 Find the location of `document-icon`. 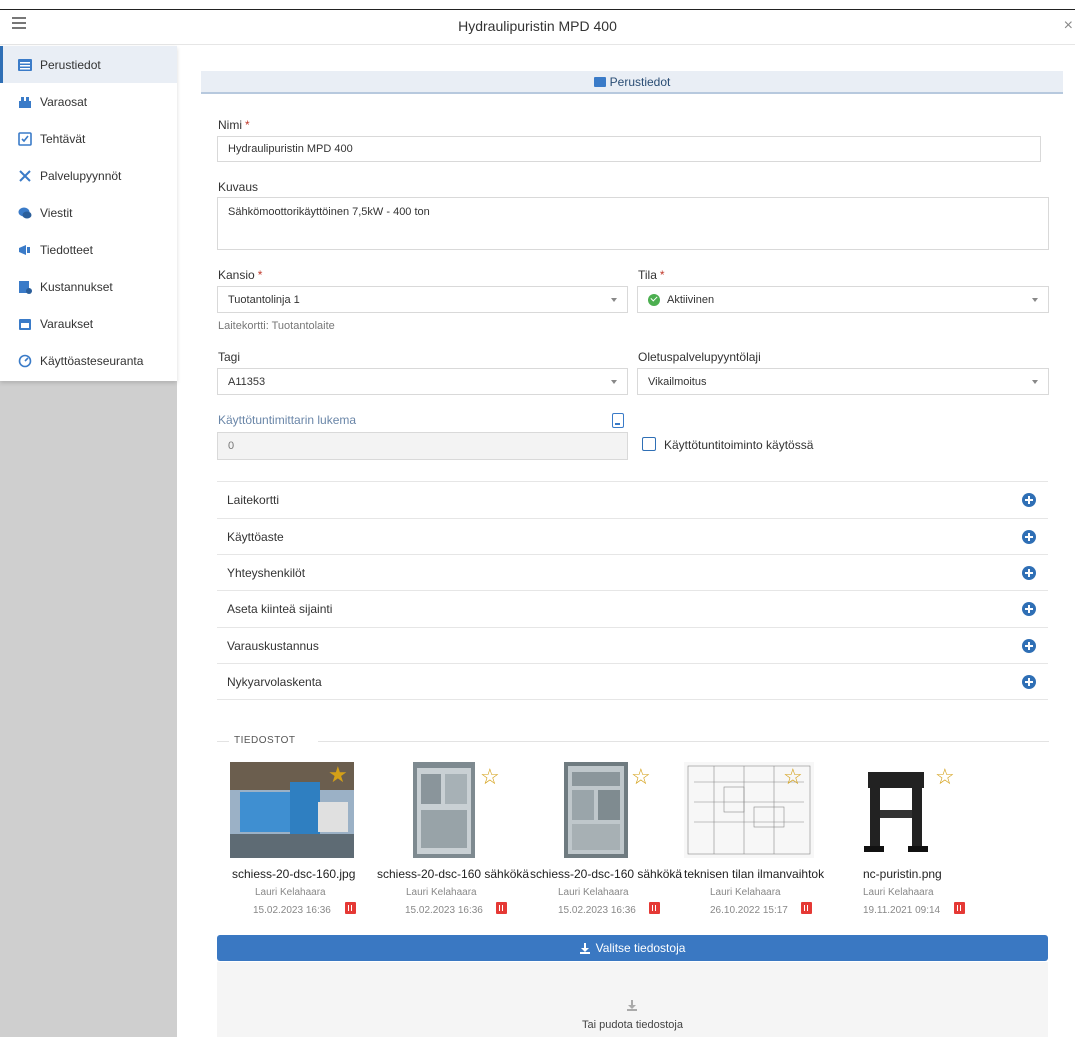

document-icon is located at coordinates (618, 420).